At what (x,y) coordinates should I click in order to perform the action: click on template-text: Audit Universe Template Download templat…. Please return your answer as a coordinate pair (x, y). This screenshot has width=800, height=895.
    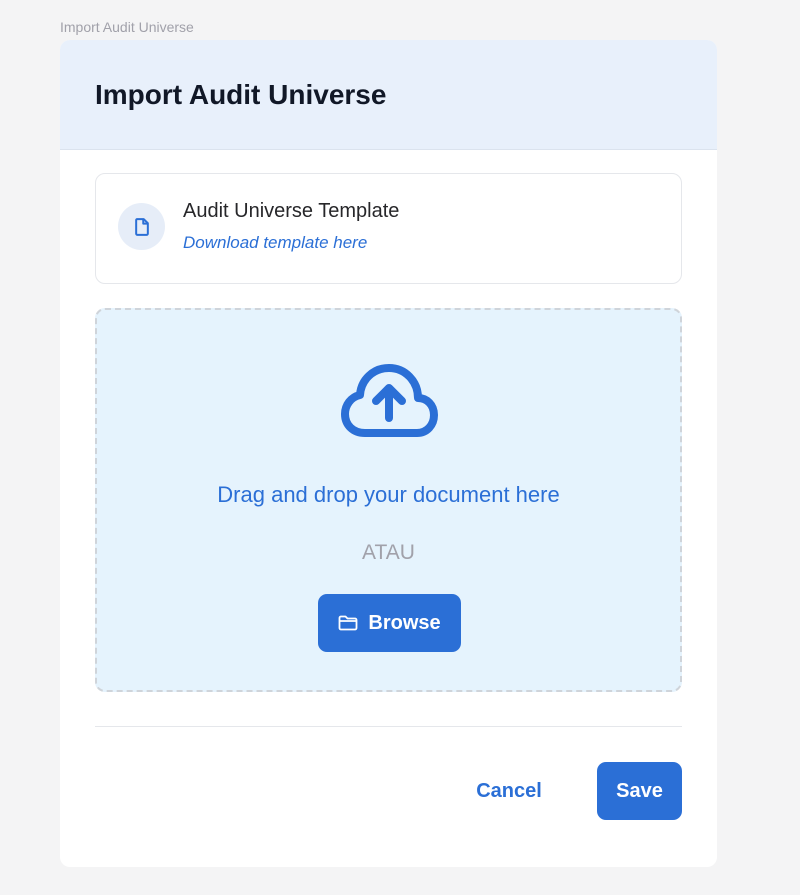
    Looking at the image, I should click on (291, 226).